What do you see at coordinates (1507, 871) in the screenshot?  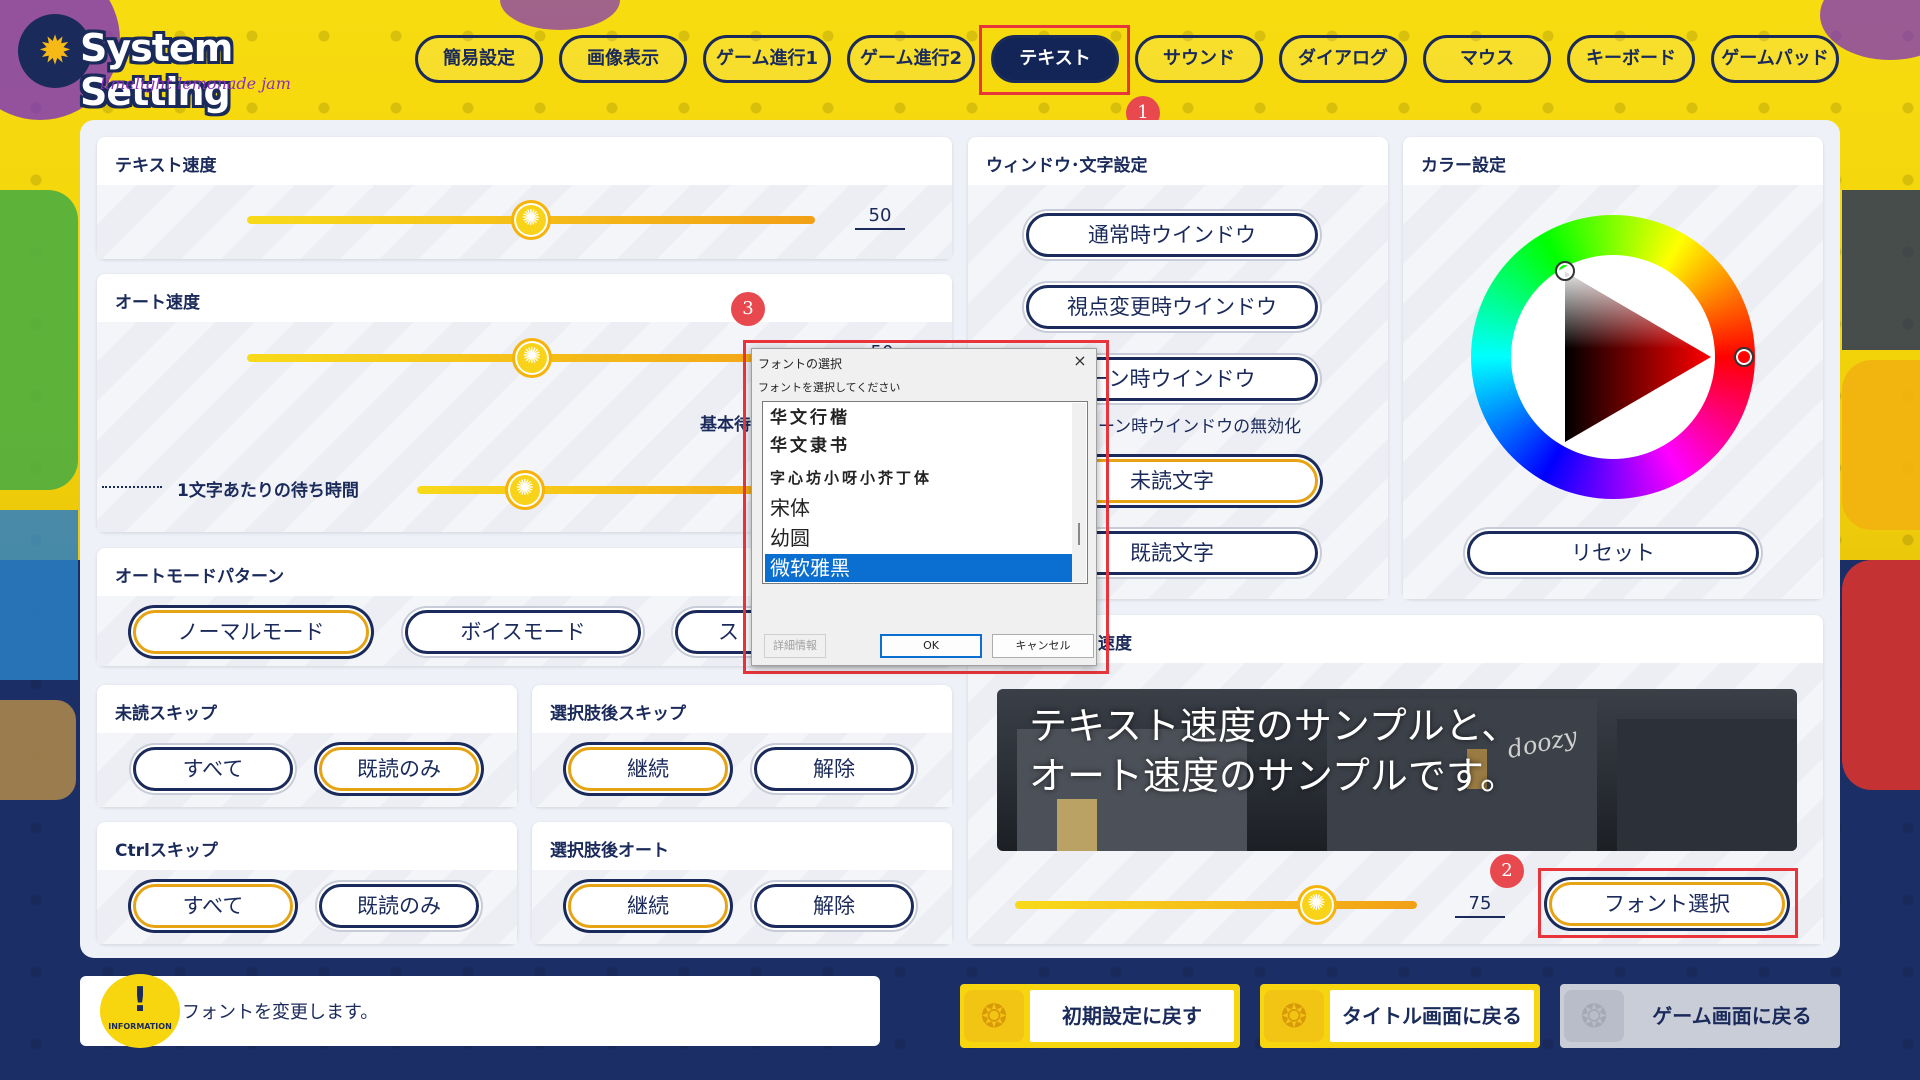 I see `annotation-badge-2: 2` at bounding box center [1507, 871].